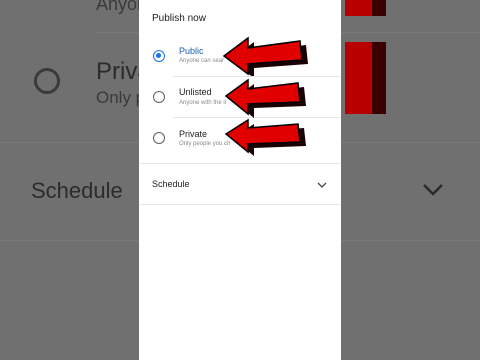 The height and width of the screenshot is (360, 480). What do you see at coordinates (240, 184) in the screenshot?
I see `schedule-row: Schedule` at bounding box center [240, 184].